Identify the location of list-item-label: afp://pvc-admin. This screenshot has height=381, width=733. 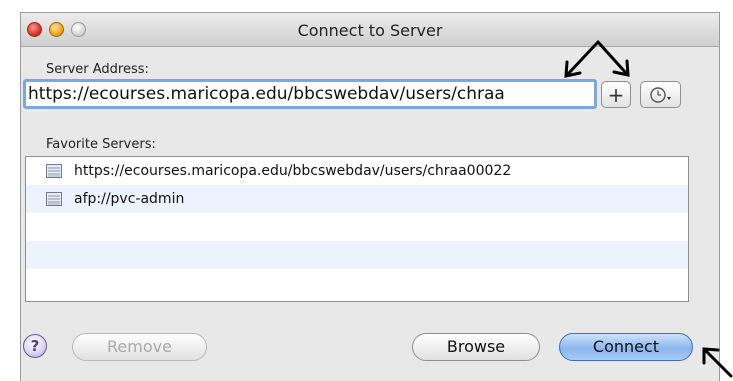
(129, 199).